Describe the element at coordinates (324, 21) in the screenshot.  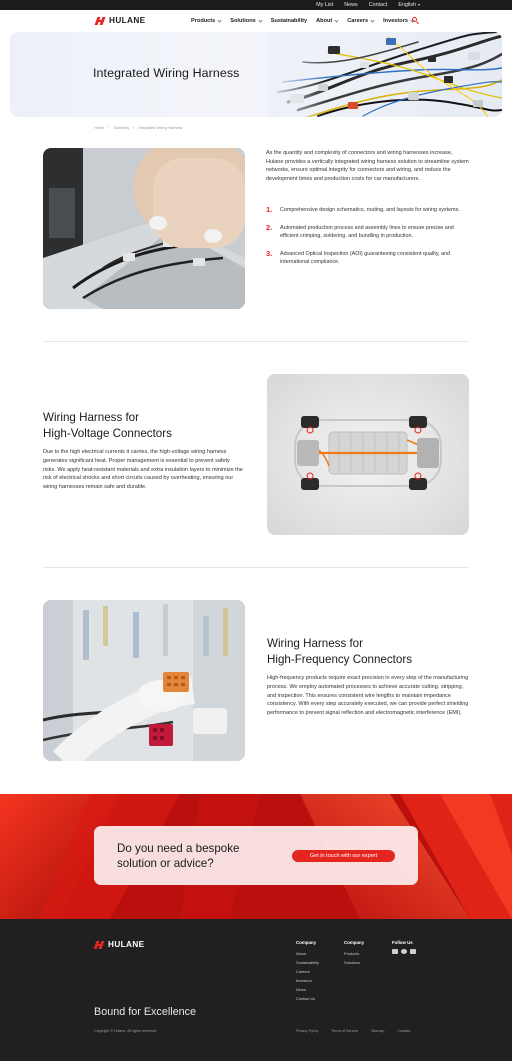
I see `nav-label: About` at that location.